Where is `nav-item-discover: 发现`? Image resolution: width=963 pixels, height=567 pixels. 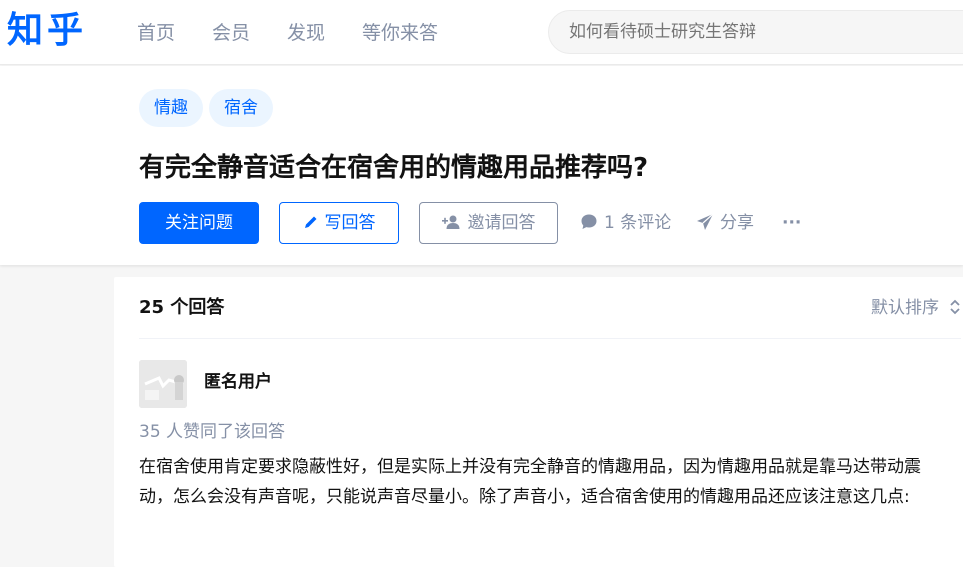 nav-item-discover: 发现 is located at coordinates (306, 33).